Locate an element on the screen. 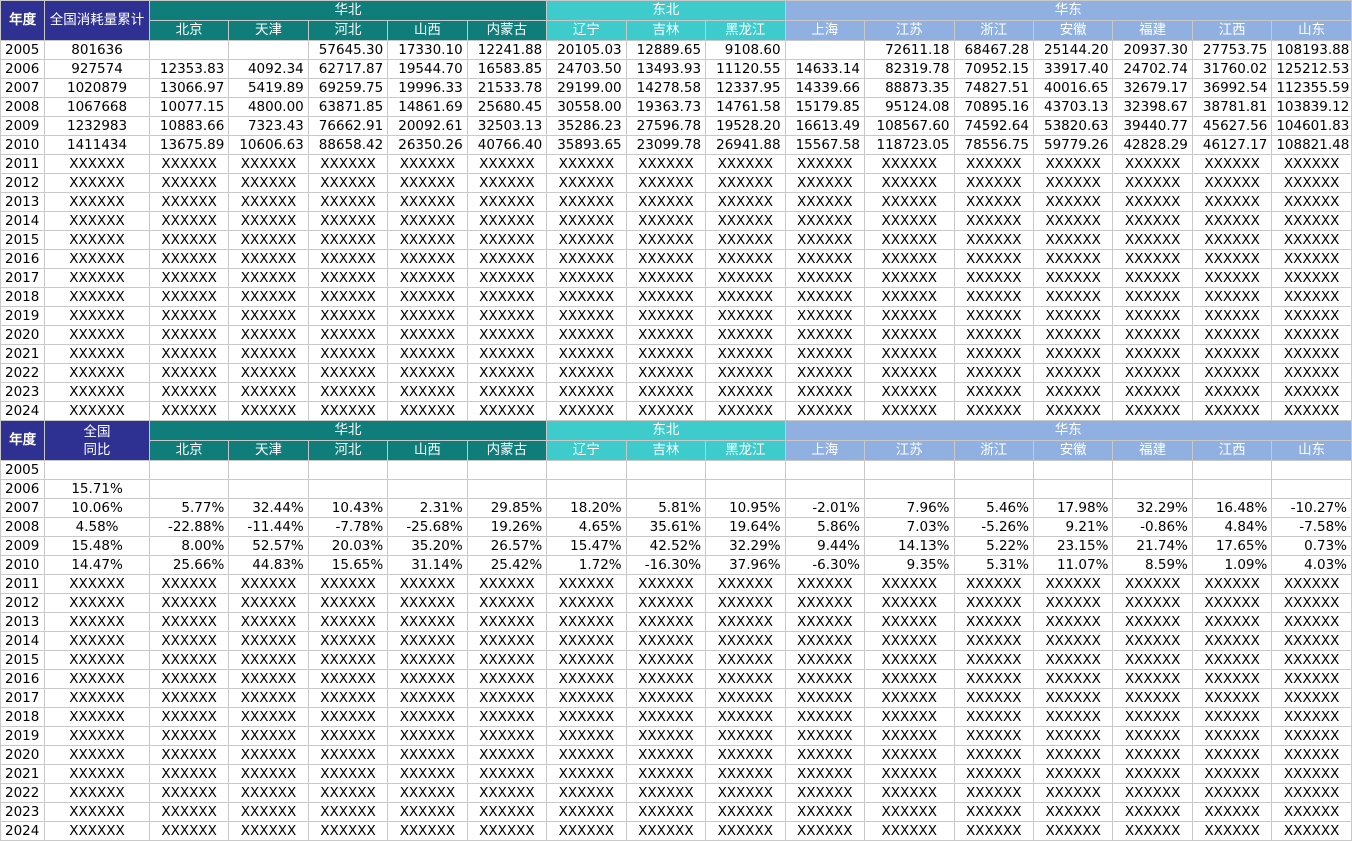  value-cell: 108821.48 is located at coordinates (1311, 145).